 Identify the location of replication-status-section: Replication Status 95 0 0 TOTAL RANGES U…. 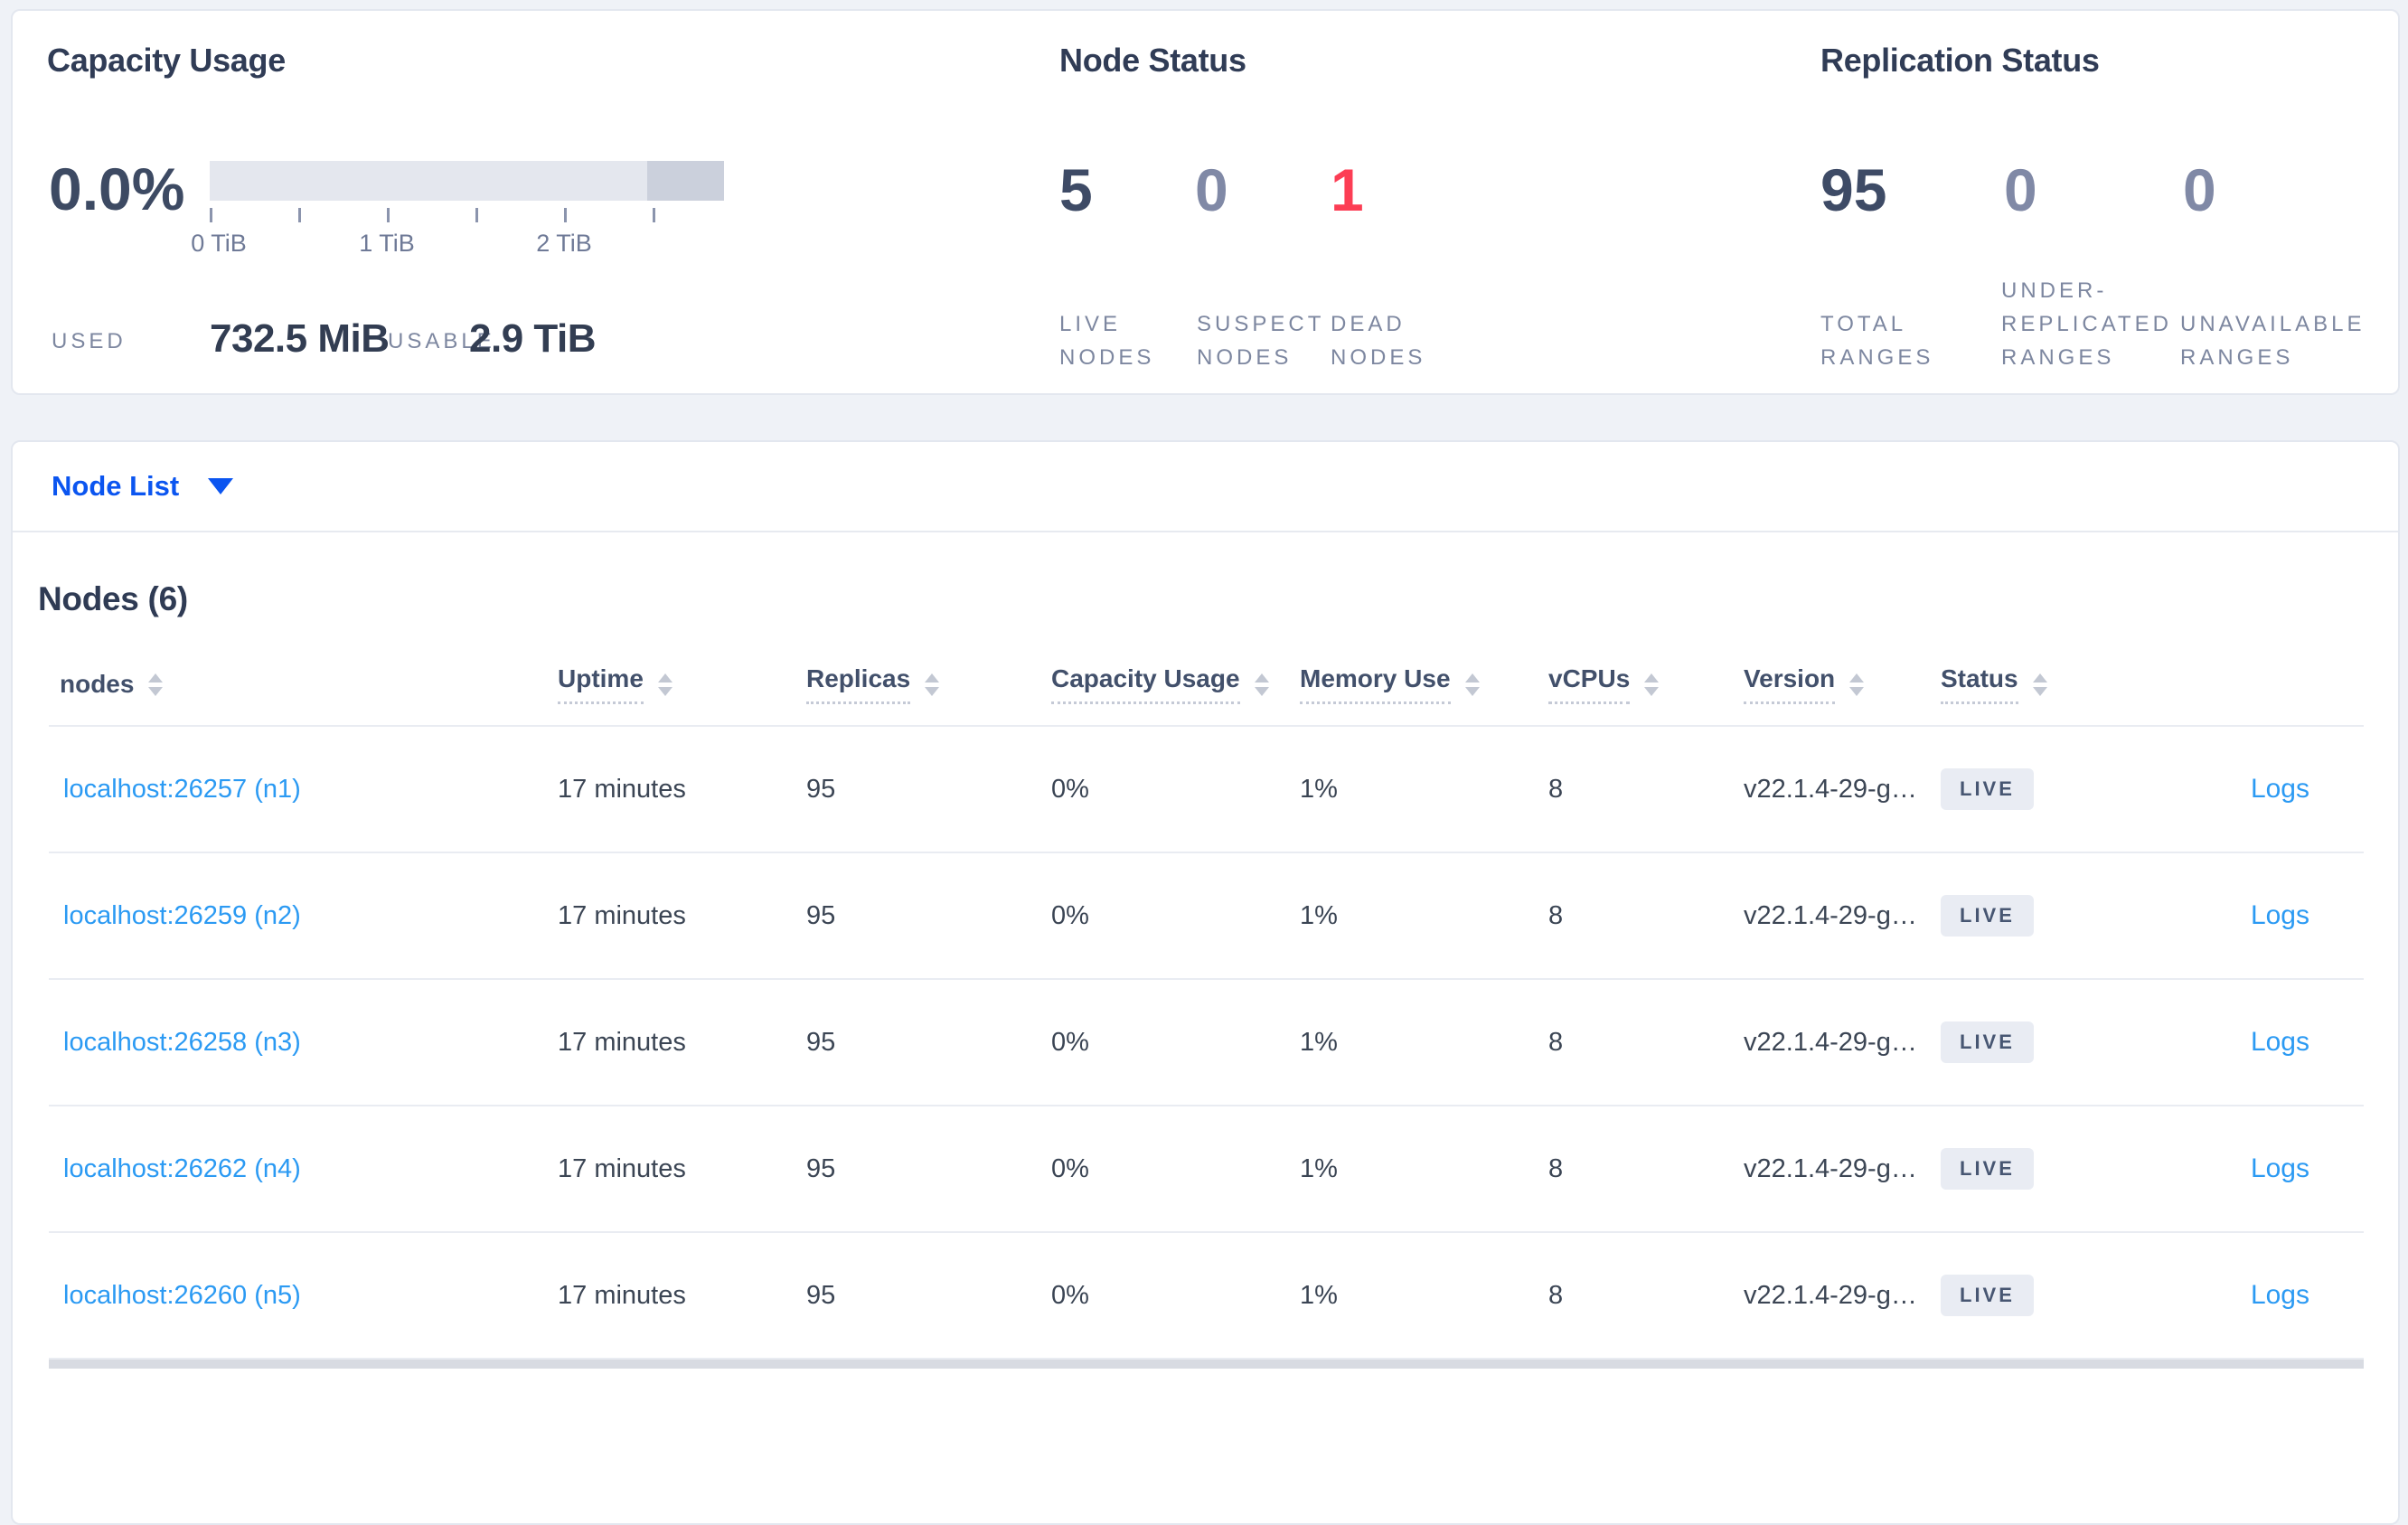
(2100, 211).